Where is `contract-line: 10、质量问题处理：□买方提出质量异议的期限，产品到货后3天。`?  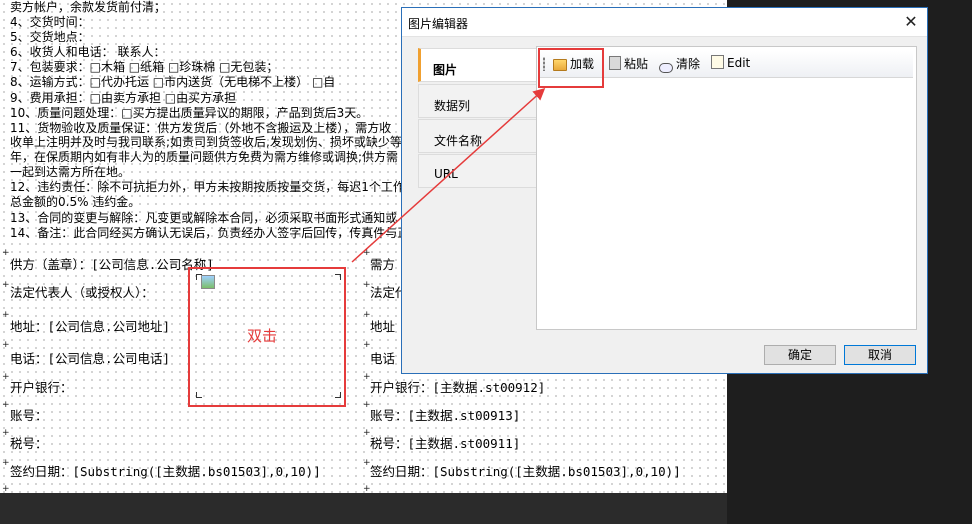
contract-line: 10、质量问题处理：□买方提出质量异议的期限，产品到货后3天。 is located at coordinates (189, 113).